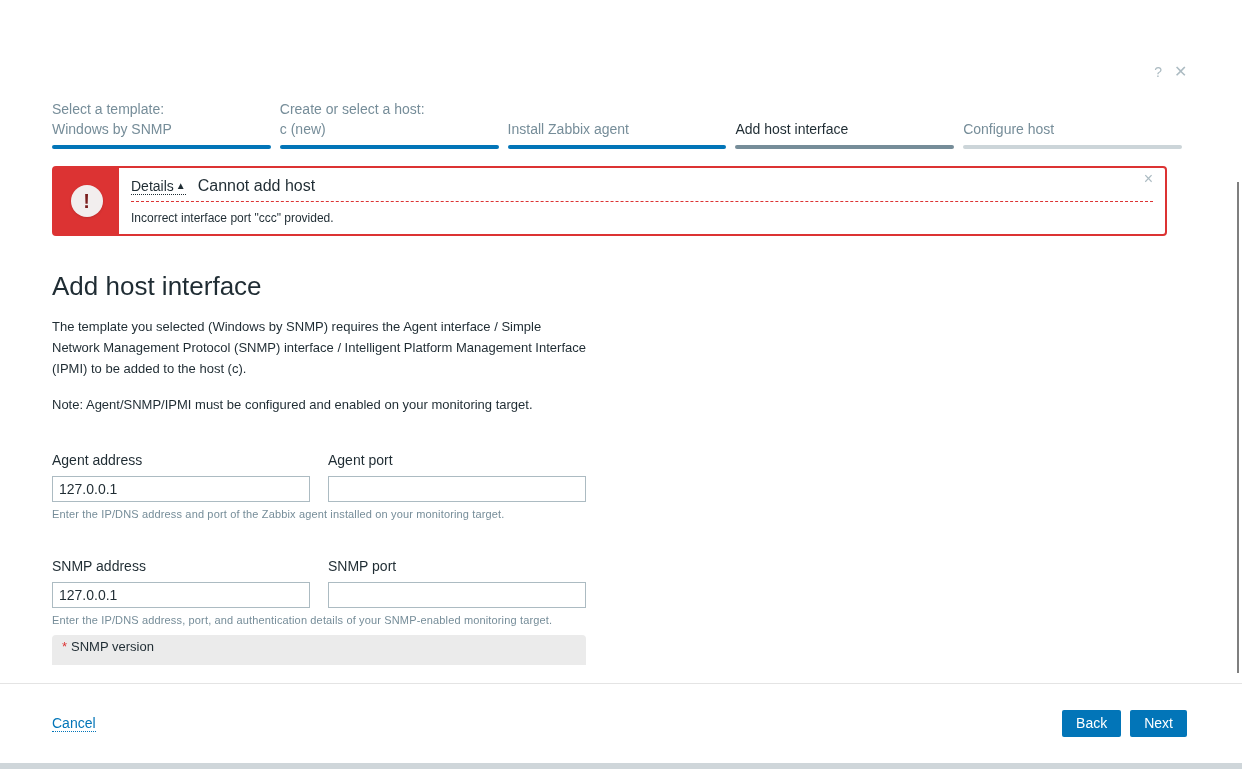 This screenshot has height=769, width=1242. What do you see at coordinates (86, 201) in the screenshot?
I see `error-icon: !` at bounding box center [86, 201].